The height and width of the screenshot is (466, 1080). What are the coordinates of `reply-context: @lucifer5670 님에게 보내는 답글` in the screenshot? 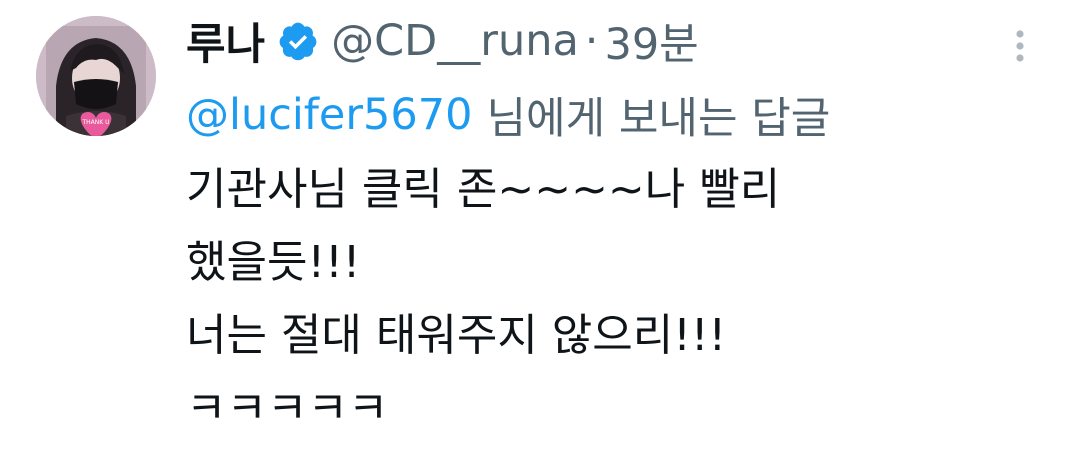 It's located at (508, 115).